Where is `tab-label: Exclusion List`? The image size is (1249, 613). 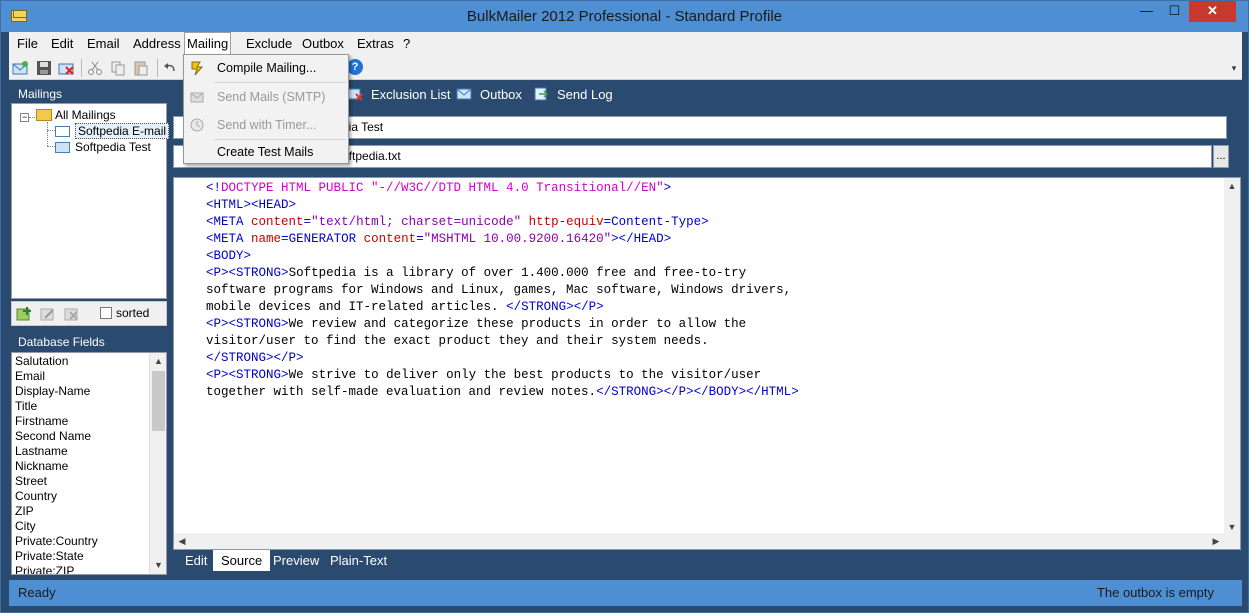
tab-label: Exclusion List is located at coordinates (411, 94).